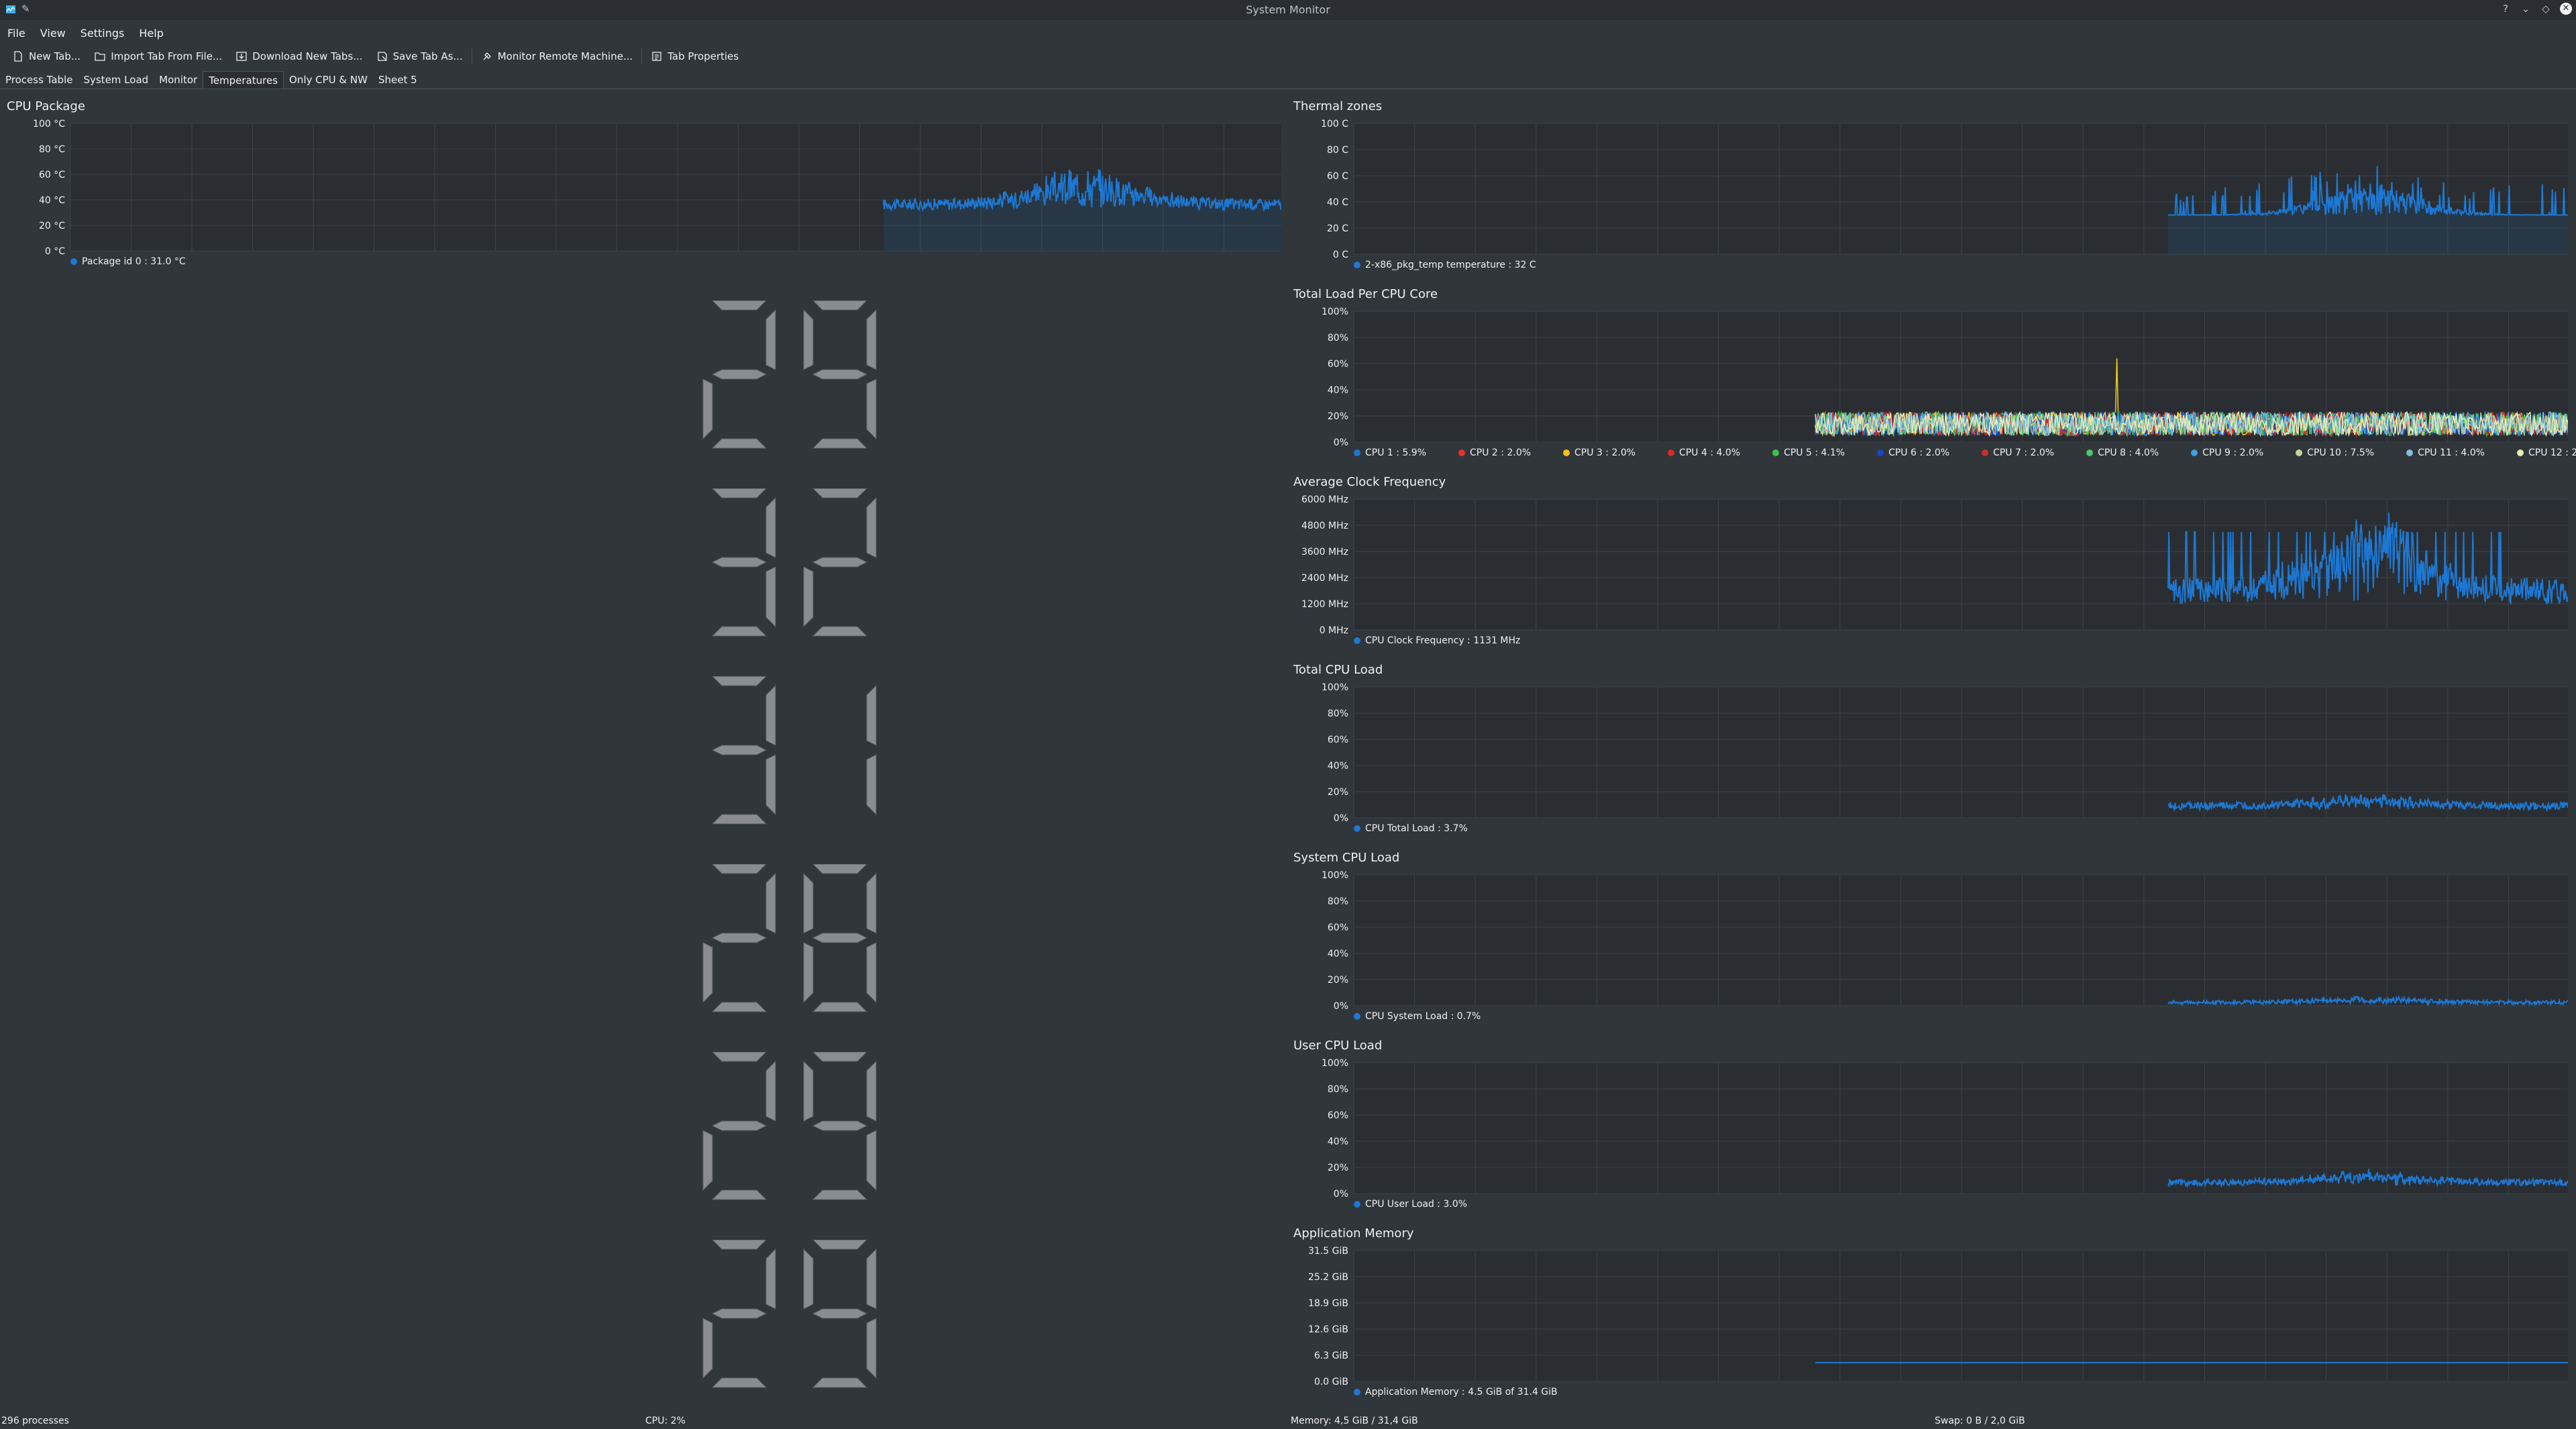  I want to click on cpu-status: CPU: 2%, so click(665, 1421).